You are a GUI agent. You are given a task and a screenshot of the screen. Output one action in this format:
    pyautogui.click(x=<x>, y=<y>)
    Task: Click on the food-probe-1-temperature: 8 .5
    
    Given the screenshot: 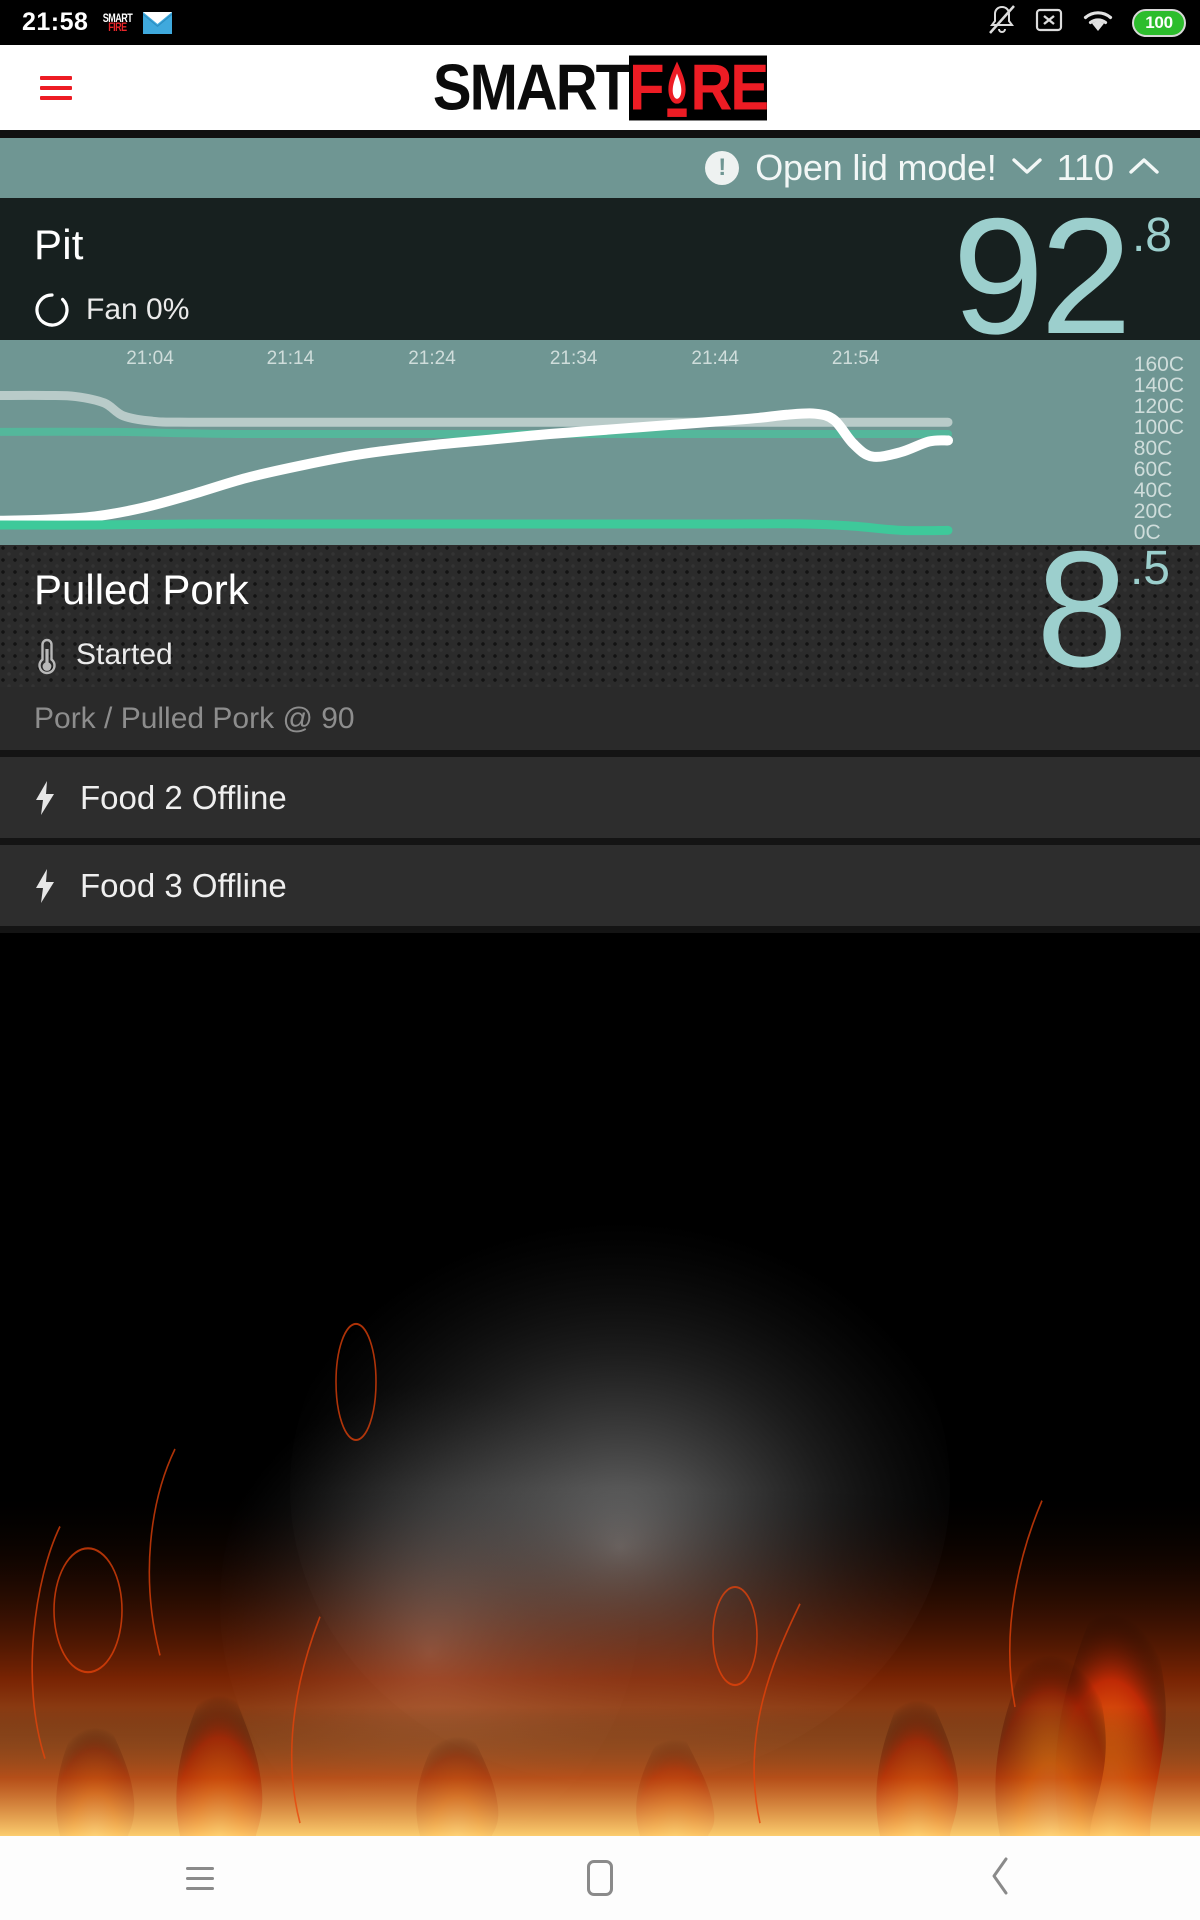 What is the action you would take?
    pyautogui.click(x=1103, y=609)
    